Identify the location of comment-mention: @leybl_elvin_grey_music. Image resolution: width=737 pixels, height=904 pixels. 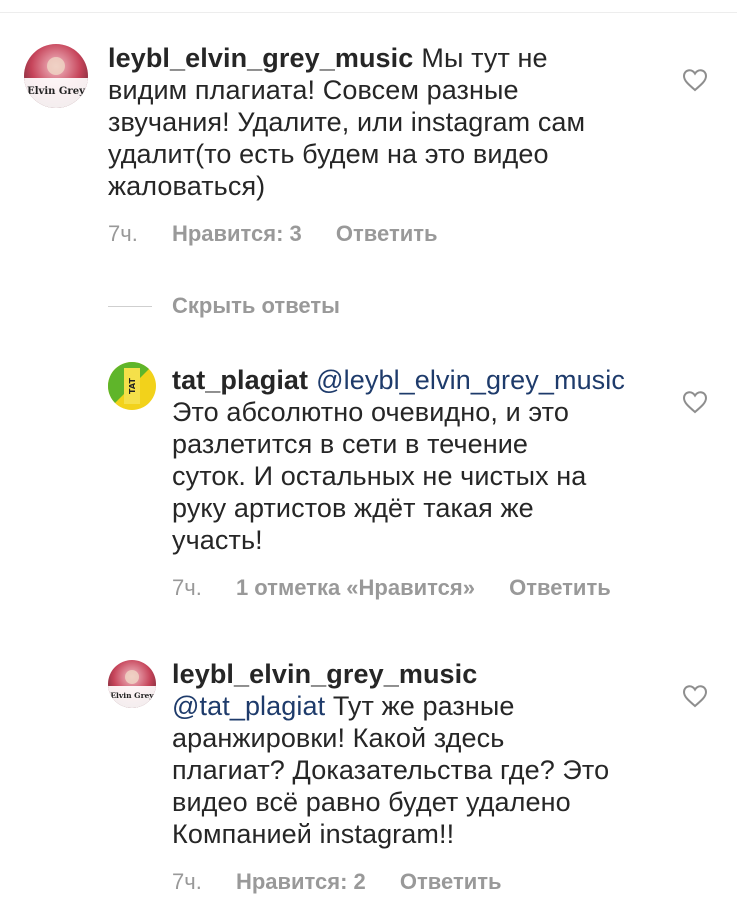
(470, 380).